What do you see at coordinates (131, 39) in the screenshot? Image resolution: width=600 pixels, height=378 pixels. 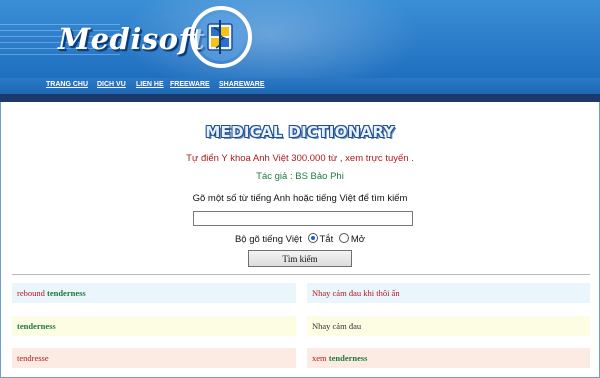 I see `site-logo-text: Medisoft` at bounding box center [131, 39].